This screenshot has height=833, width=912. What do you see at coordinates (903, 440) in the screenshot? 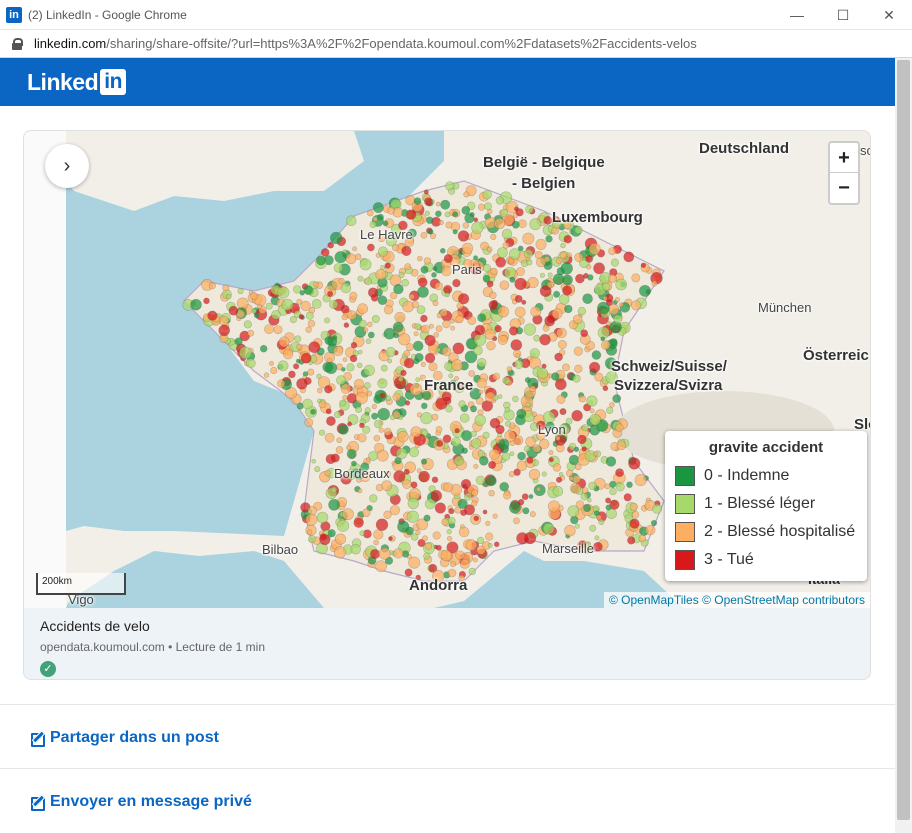
I see `scrollbar-thumb` at bounding box center [903, 440].